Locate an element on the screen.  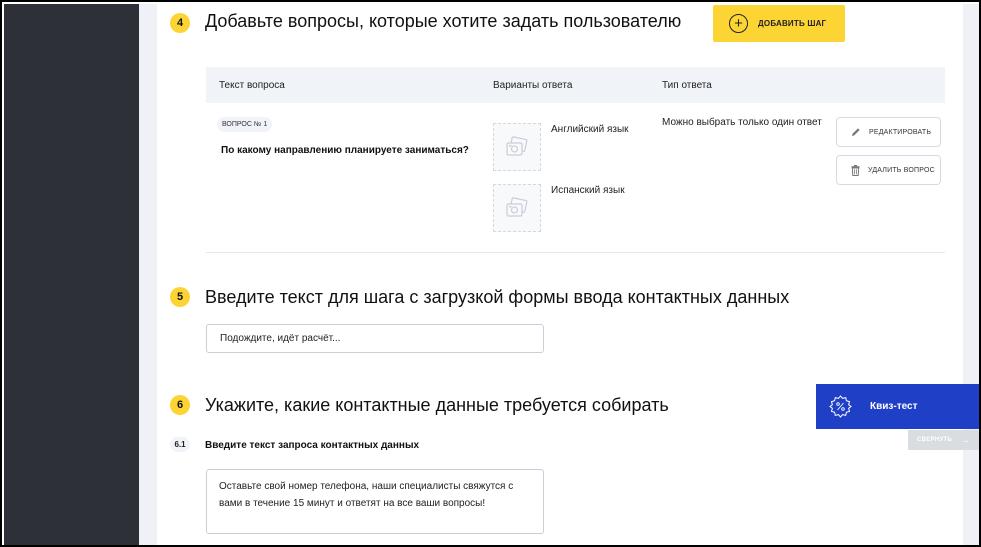
edit-question-button: РЕДАКТИРОВАТЬ is located at coordinates (888, 132).